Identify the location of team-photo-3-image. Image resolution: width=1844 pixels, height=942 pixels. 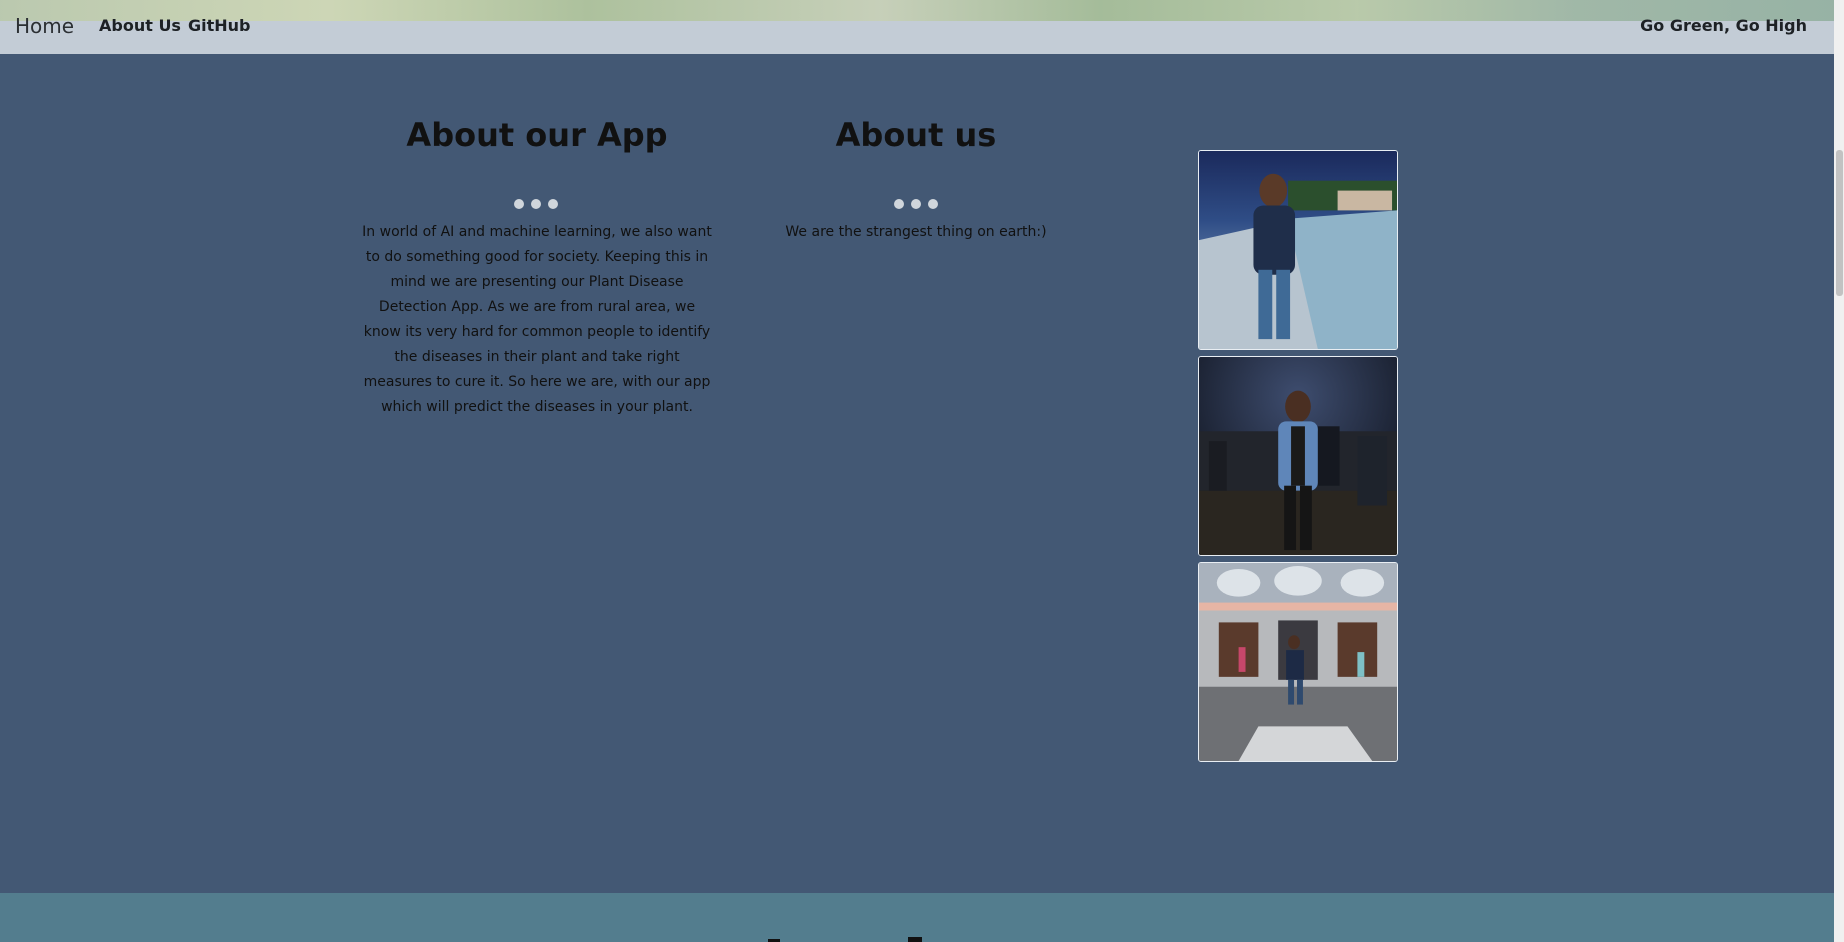
(1298, 662).